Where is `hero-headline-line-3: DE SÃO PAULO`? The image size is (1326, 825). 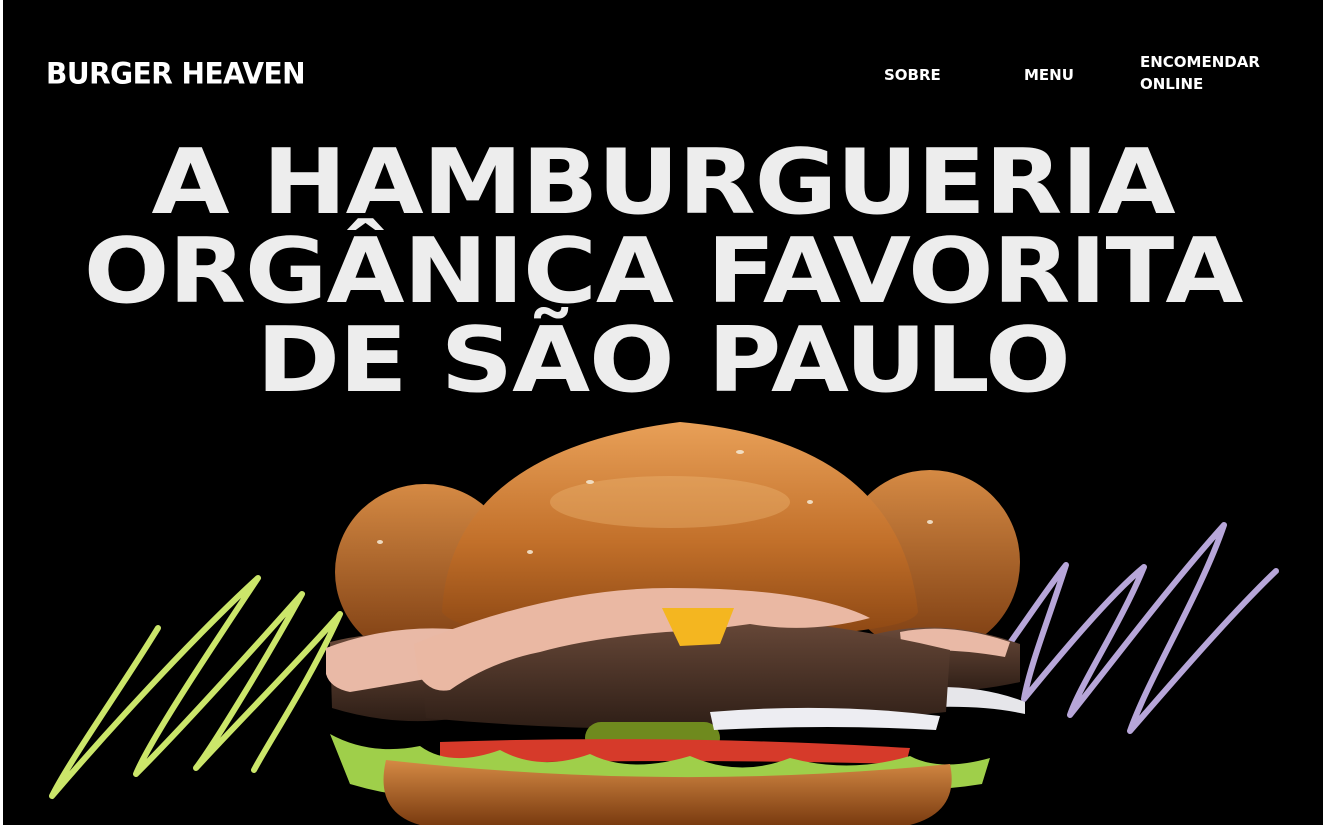 hero-headline-line-3: DE SÃO PAULO is located at coordinates (663, 360).